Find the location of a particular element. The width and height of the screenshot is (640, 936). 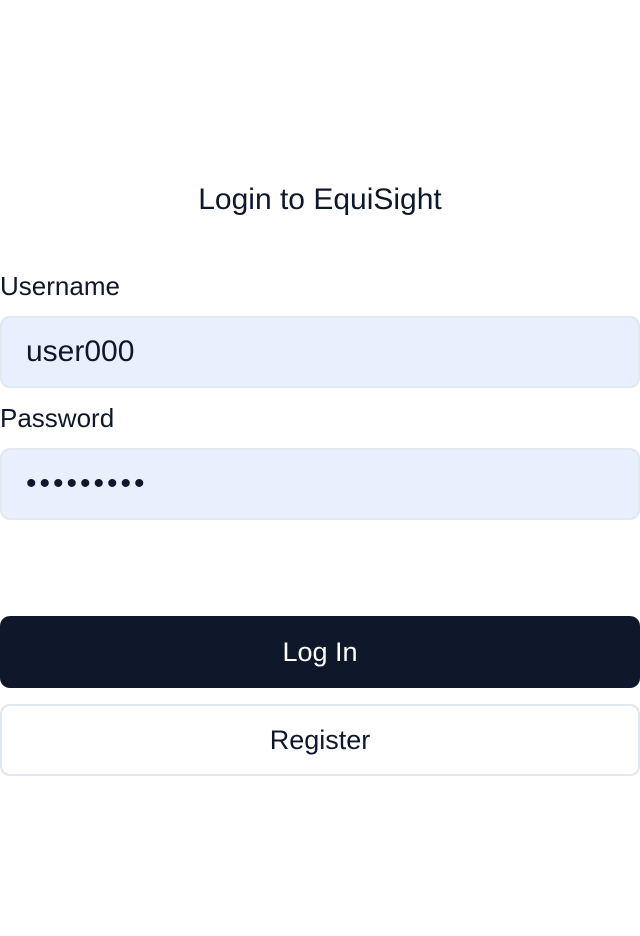

register-button: Register is located at coordinates (320, 740).